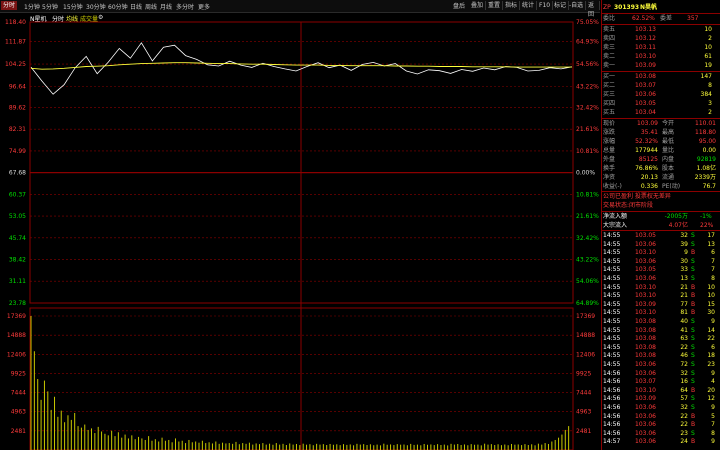 Image resolution: width=720 pixels, height=450 pixels. Describe the element at coordinates (609, 159) in the screenshot. I see `stat-label: 外盘` at that location.